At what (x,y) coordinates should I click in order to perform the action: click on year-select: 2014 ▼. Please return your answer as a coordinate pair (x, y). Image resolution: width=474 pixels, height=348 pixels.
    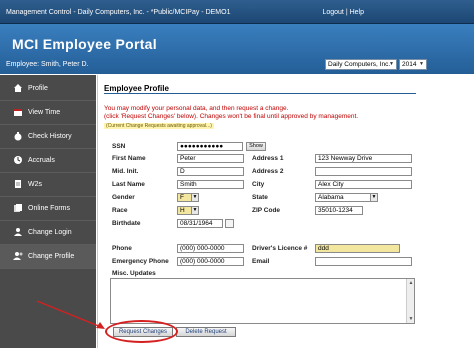
    Looking at the image, I should click on (413, 64).